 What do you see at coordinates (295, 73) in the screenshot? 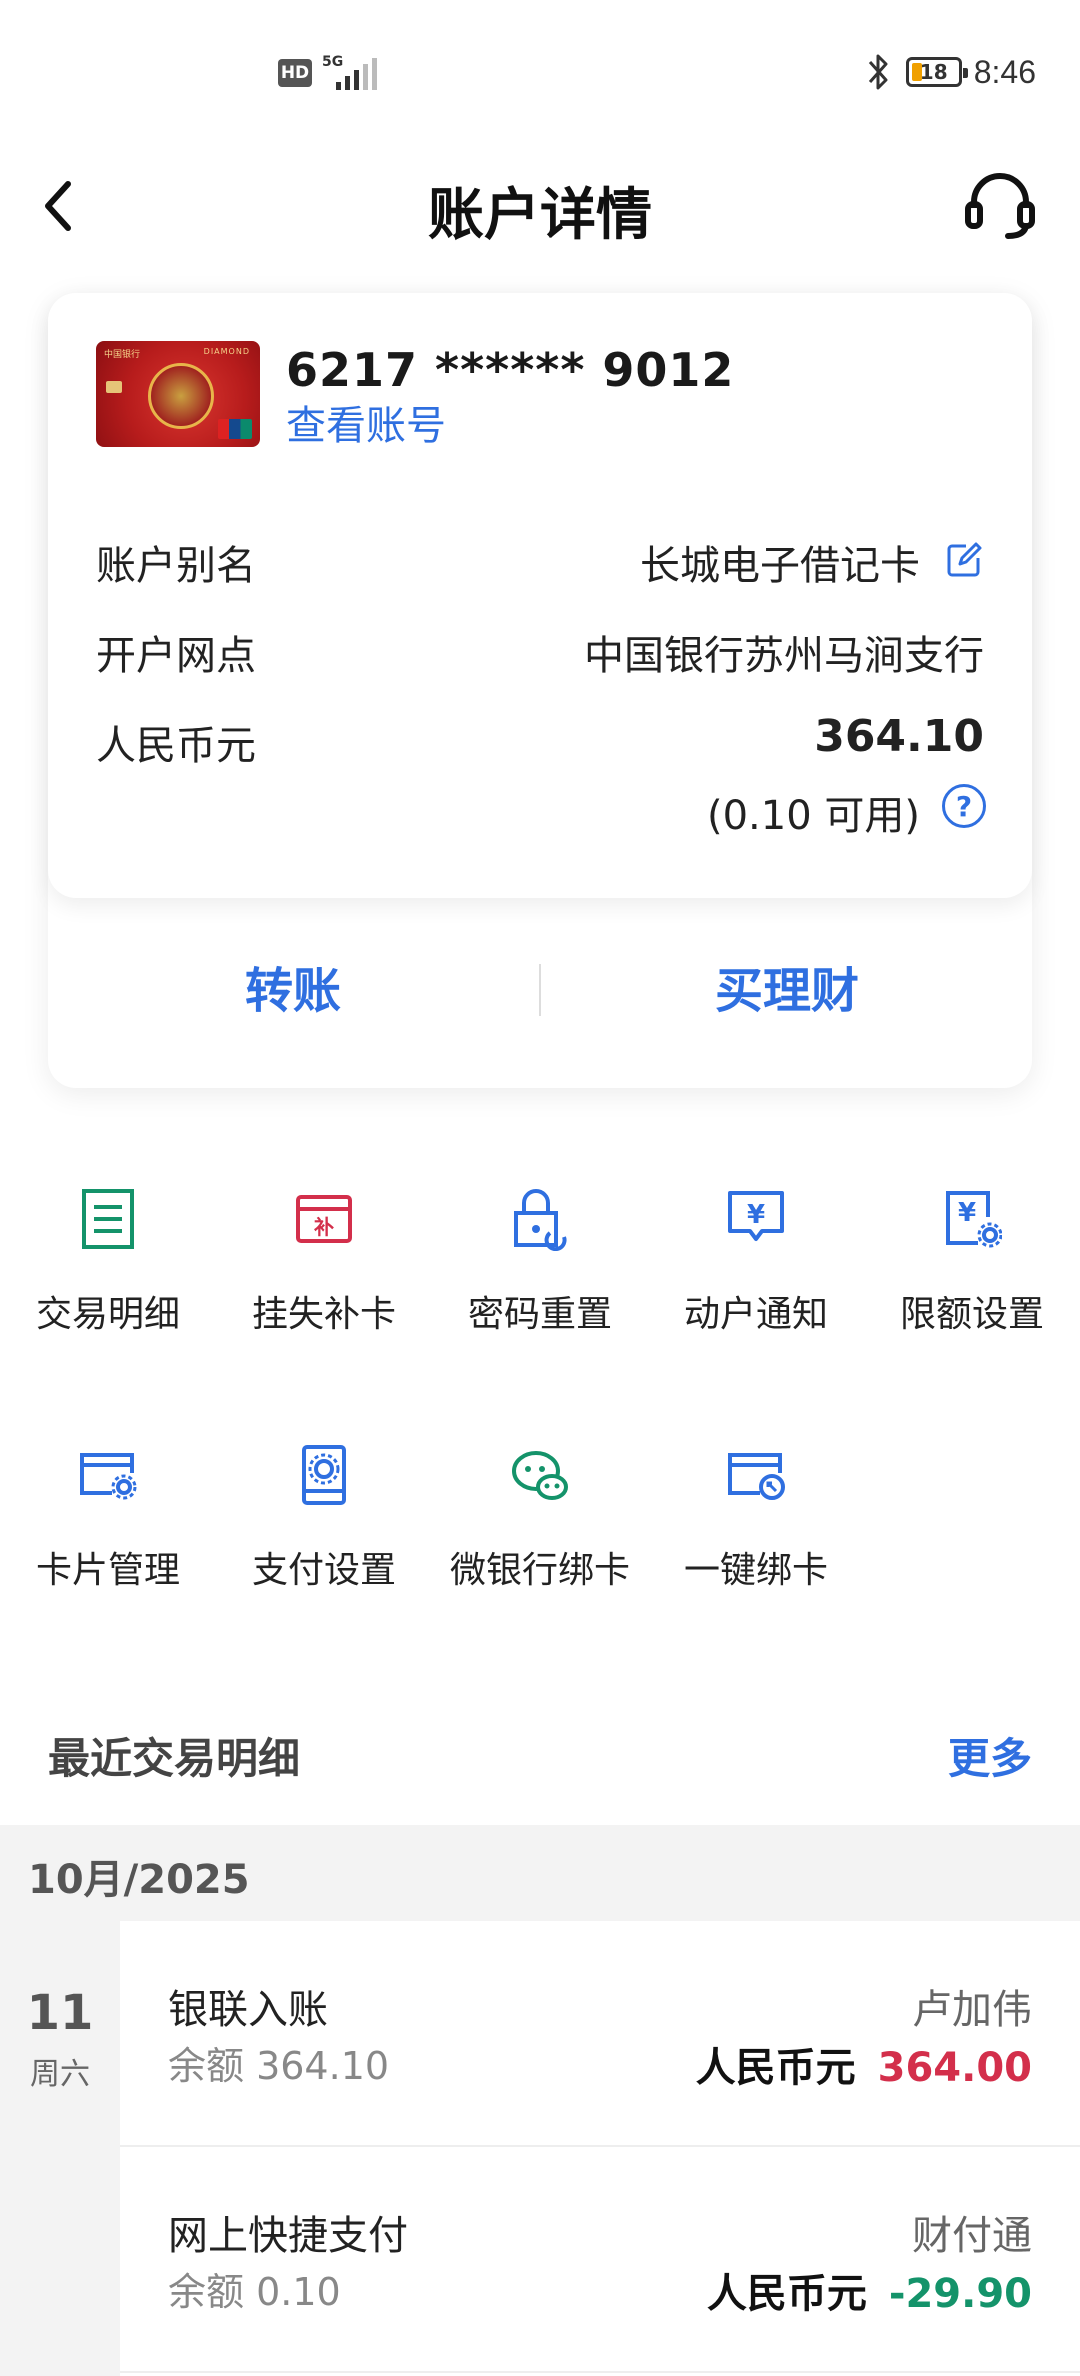
I see `hd-badge: HD` at bounding box center [295, 73].